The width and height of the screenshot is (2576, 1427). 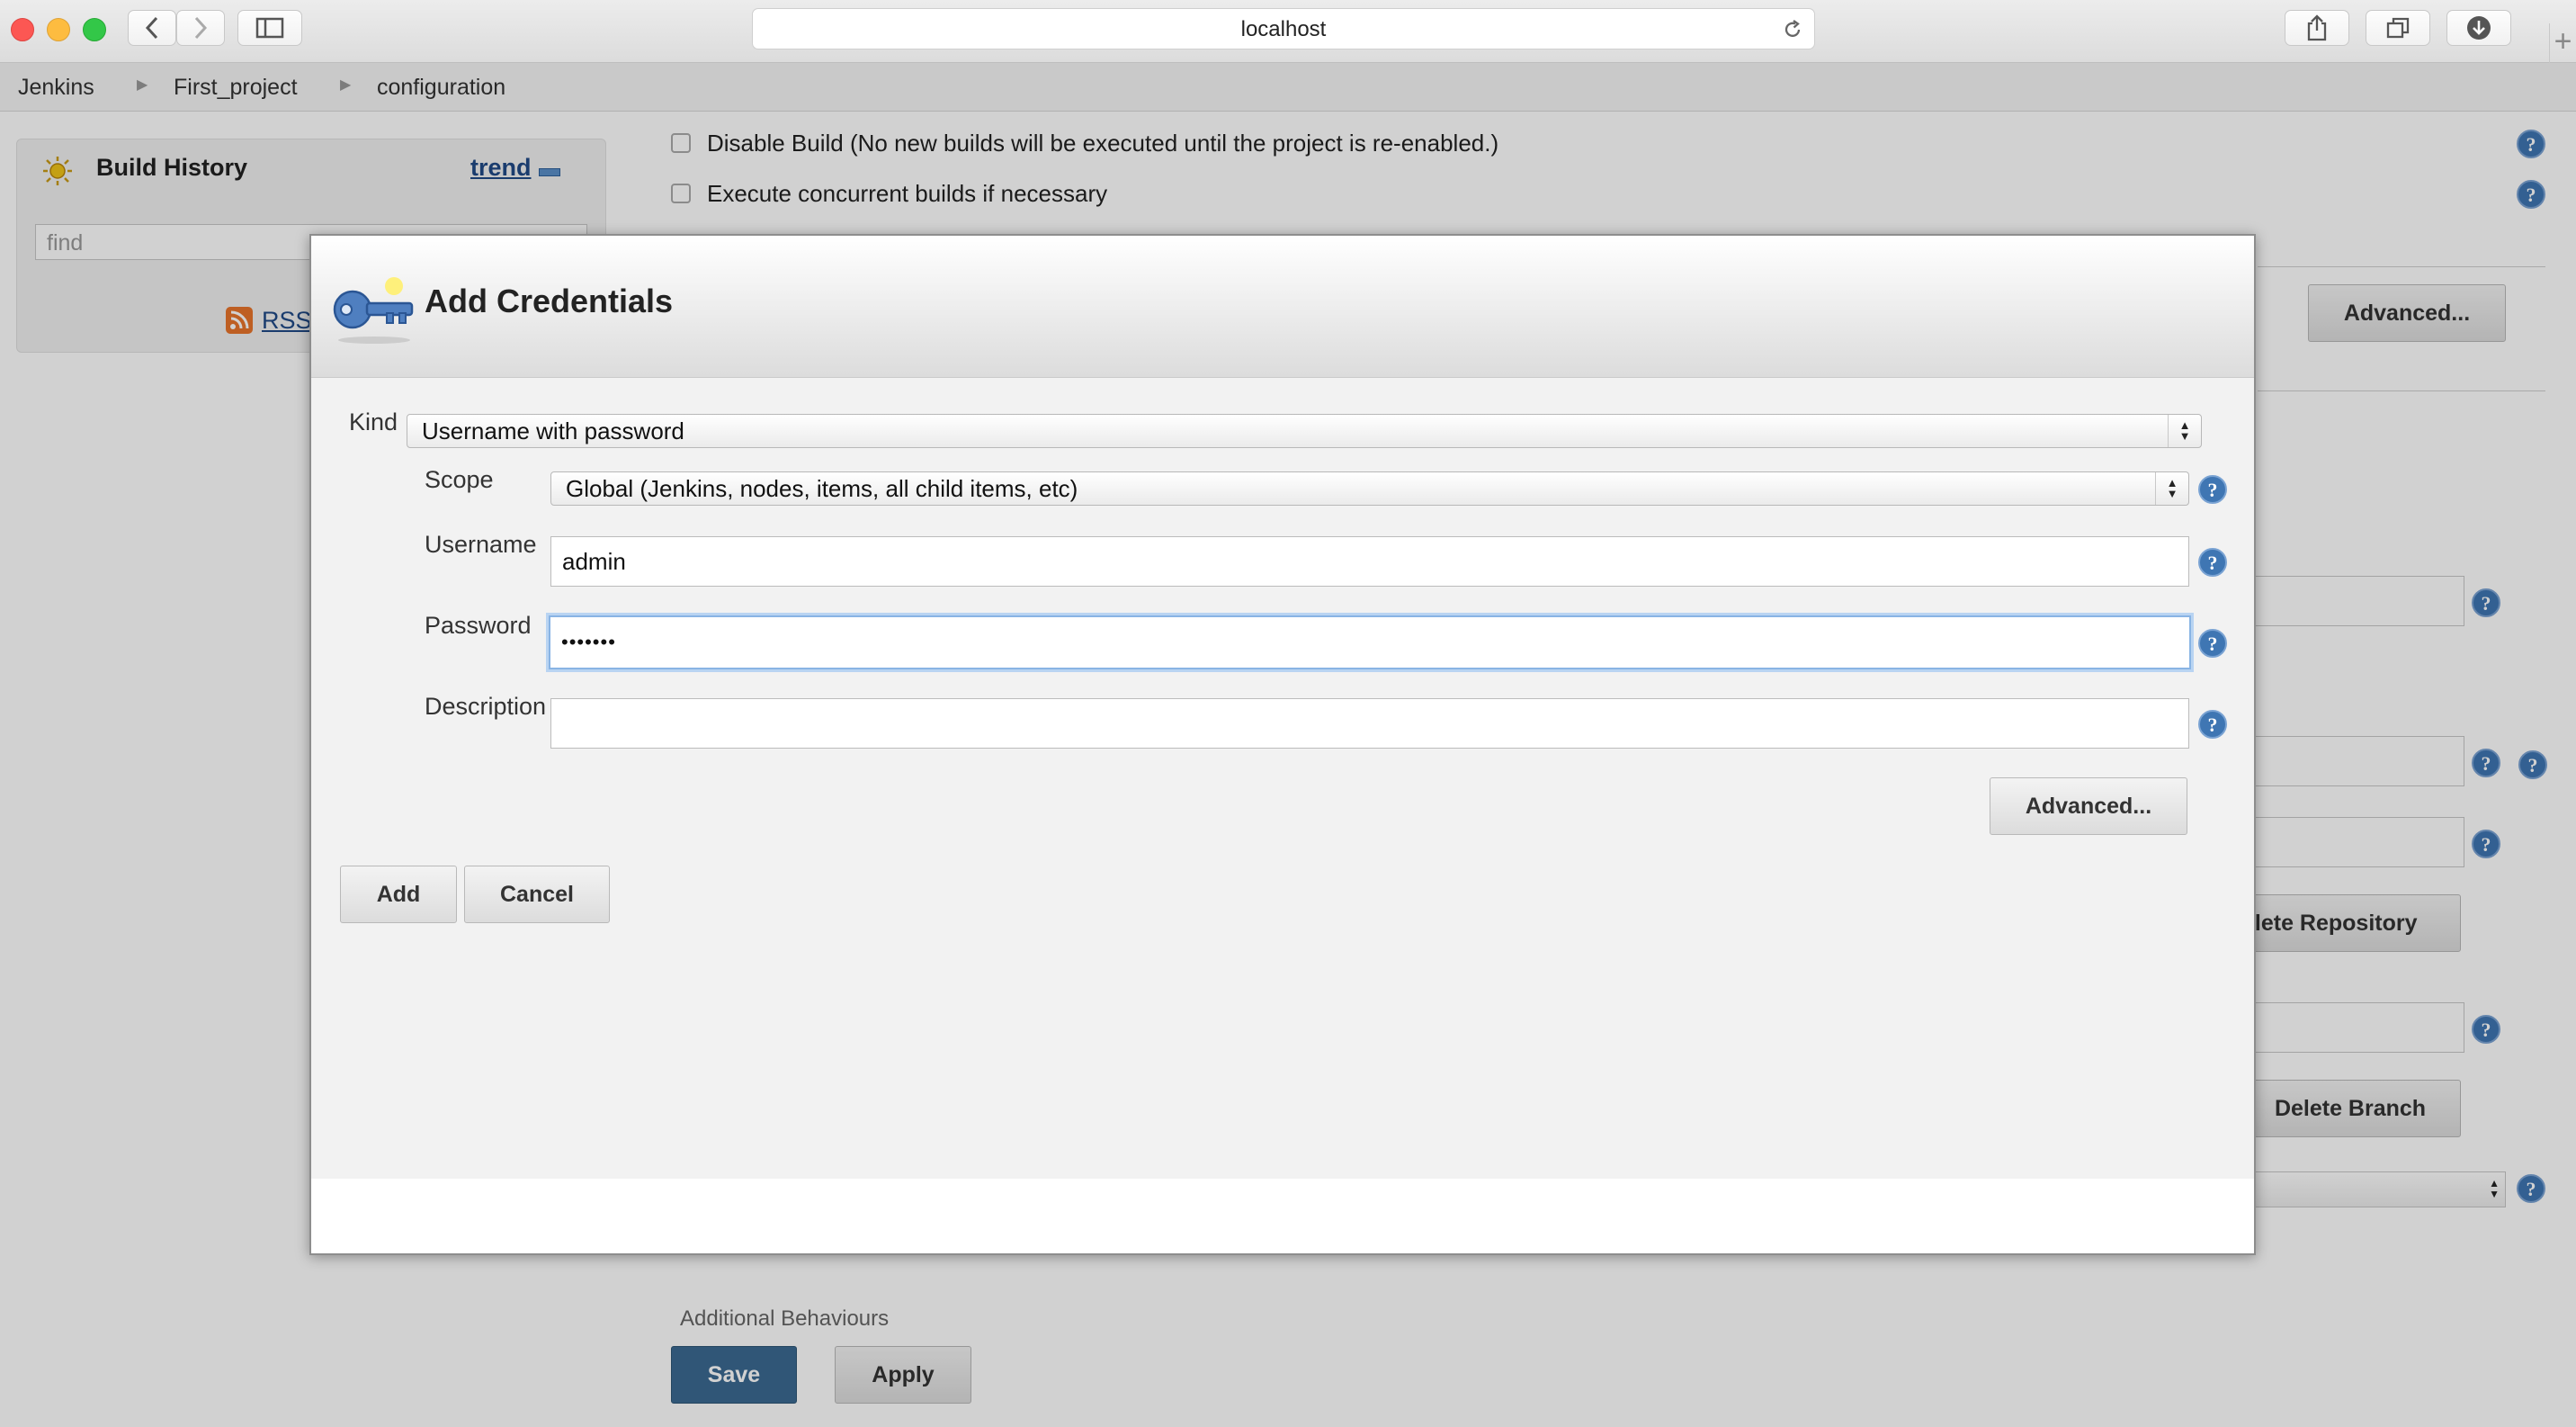 I want to click on username-value: admin, so click(x=594, y=561).